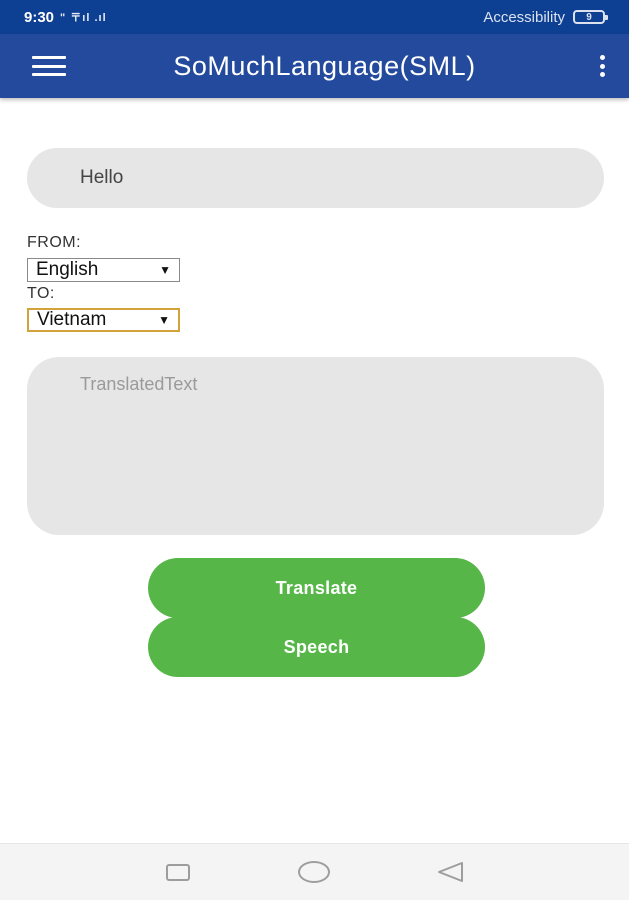  I want to click on to-language-select: Vietnam ▼, so click(103, 320).